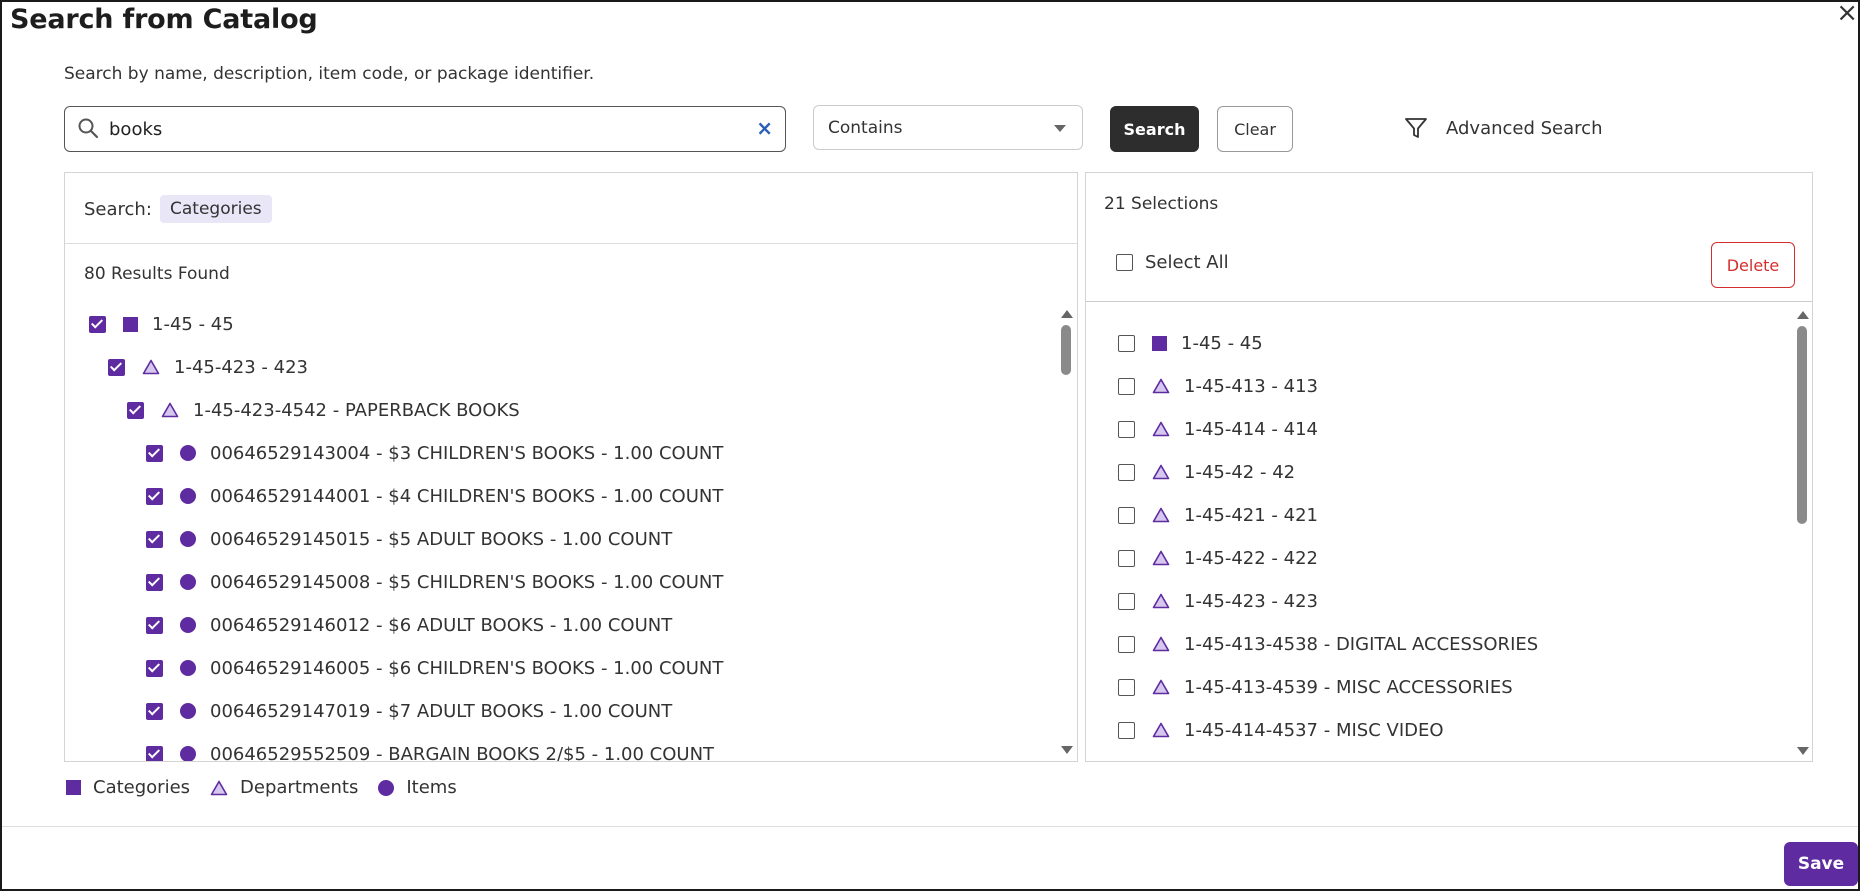  I want to click on legend-item-items: Items, so click(417, 787).